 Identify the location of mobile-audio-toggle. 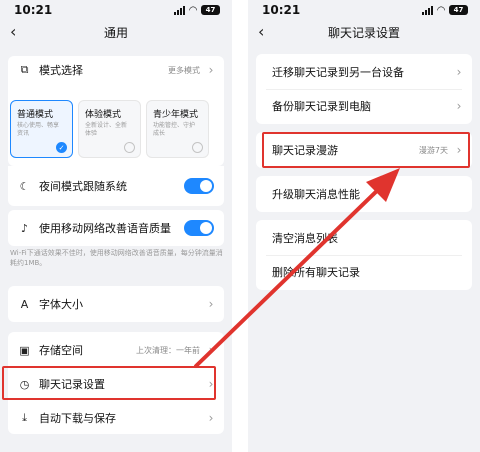
(199, 228).